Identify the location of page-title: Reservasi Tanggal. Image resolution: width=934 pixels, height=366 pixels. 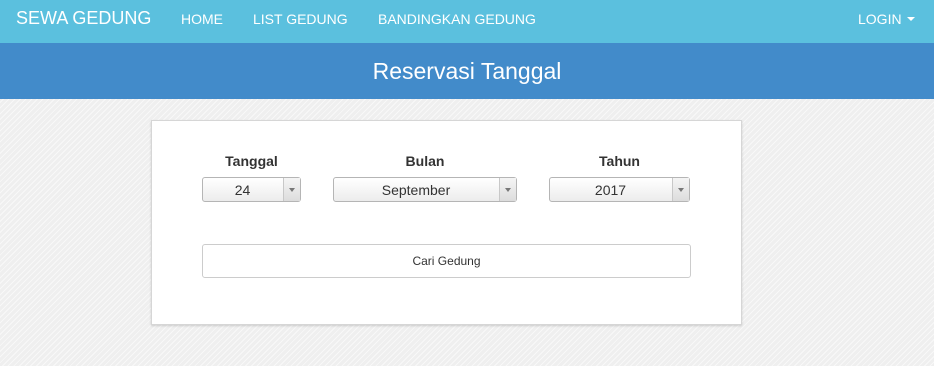
(467, 71).